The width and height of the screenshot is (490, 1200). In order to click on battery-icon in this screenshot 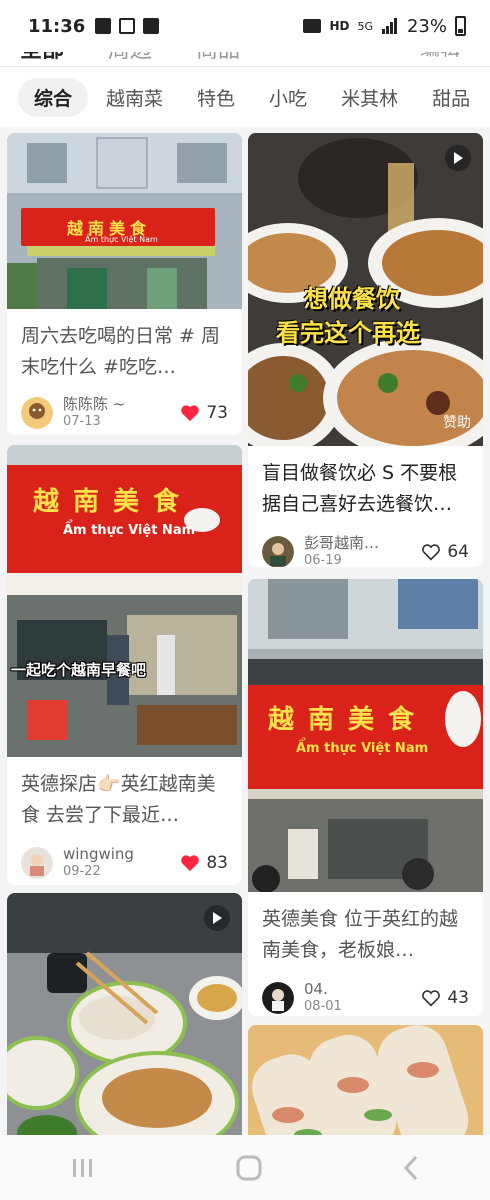, I will do `click(460, 26)`.